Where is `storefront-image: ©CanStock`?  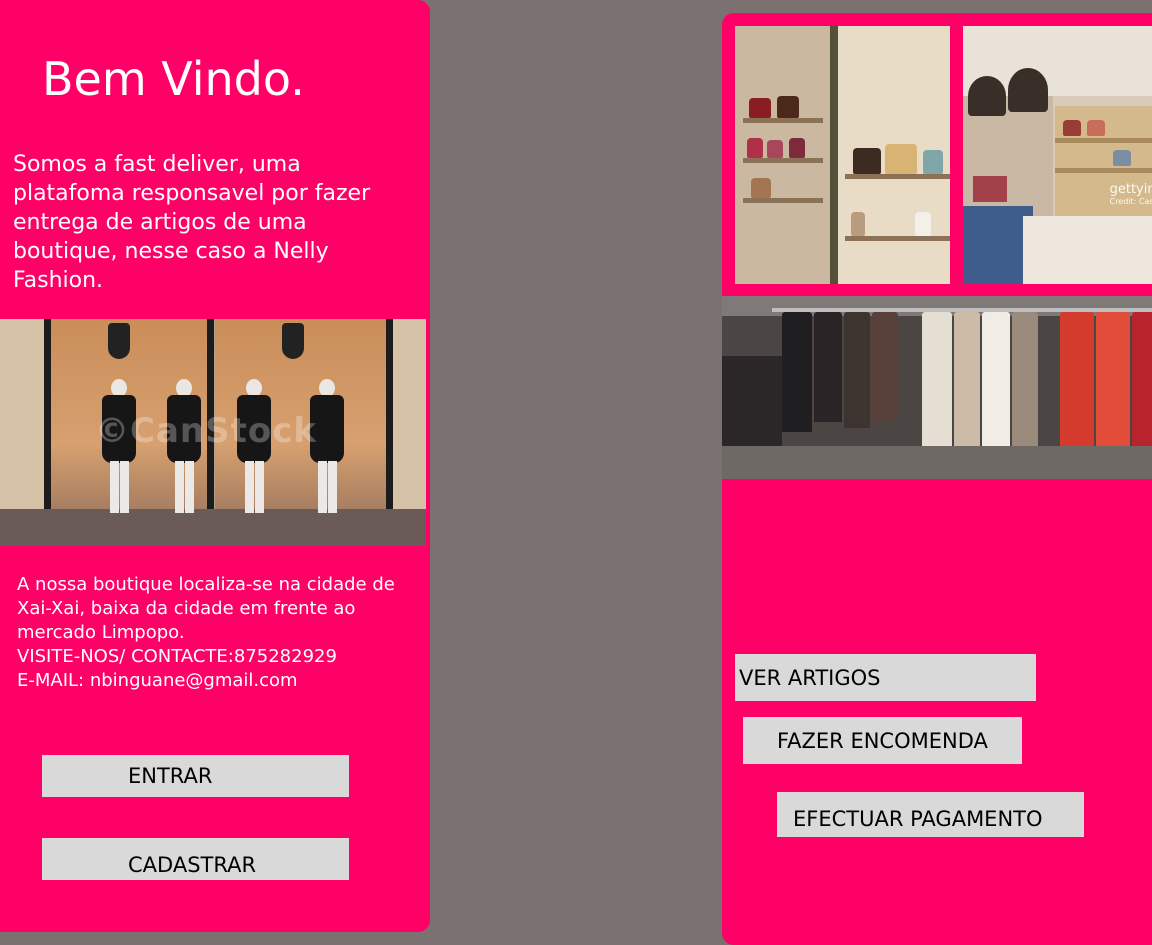 storefront-image: ©CanStock is located at coordinates (213, 432).